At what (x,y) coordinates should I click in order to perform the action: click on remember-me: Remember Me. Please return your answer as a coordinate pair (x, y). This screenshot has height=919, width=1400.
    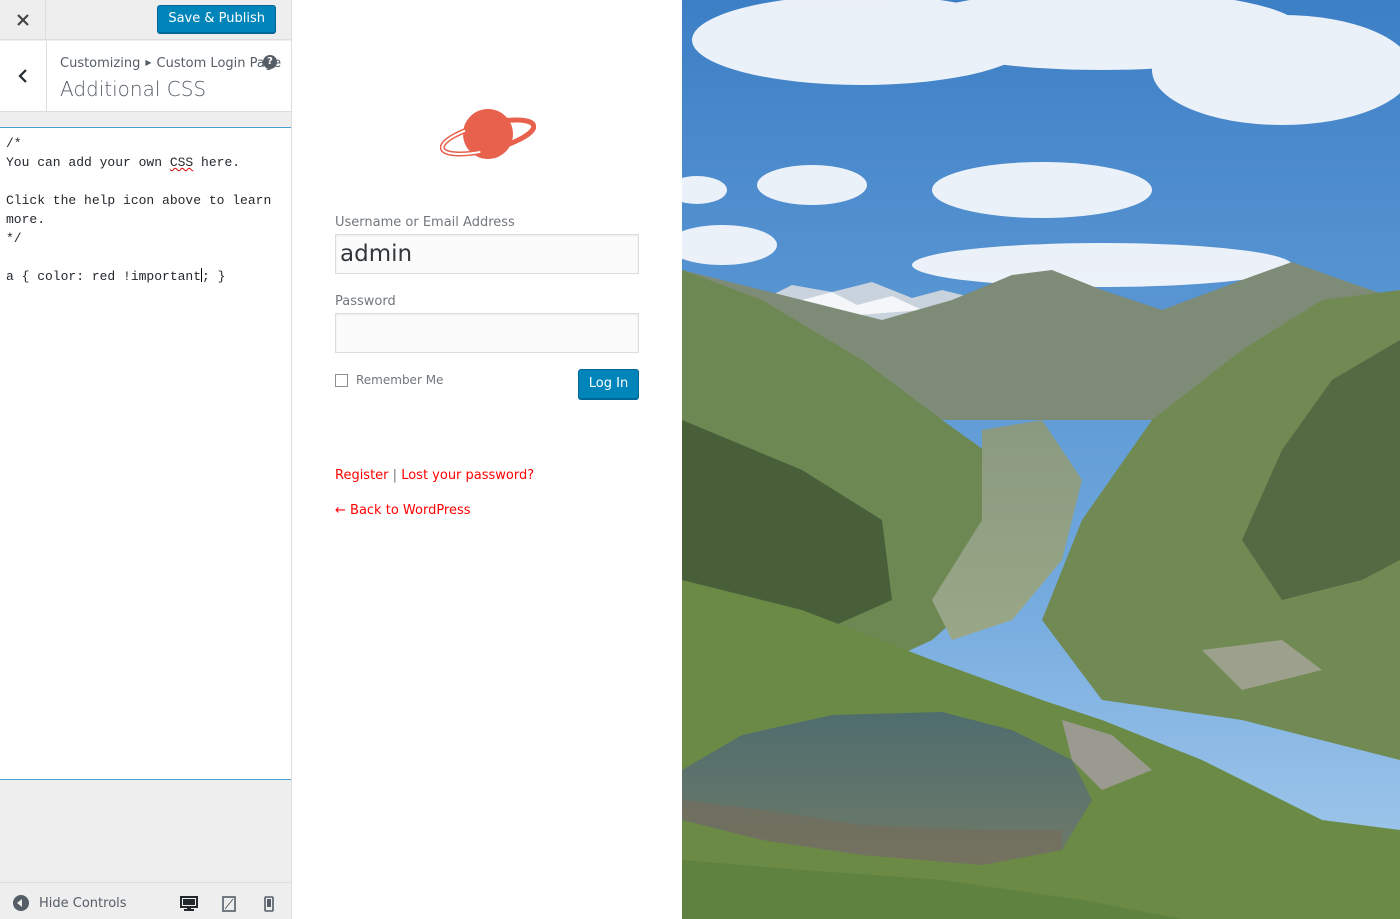
    Looking at the image, I should click on (389, 380).